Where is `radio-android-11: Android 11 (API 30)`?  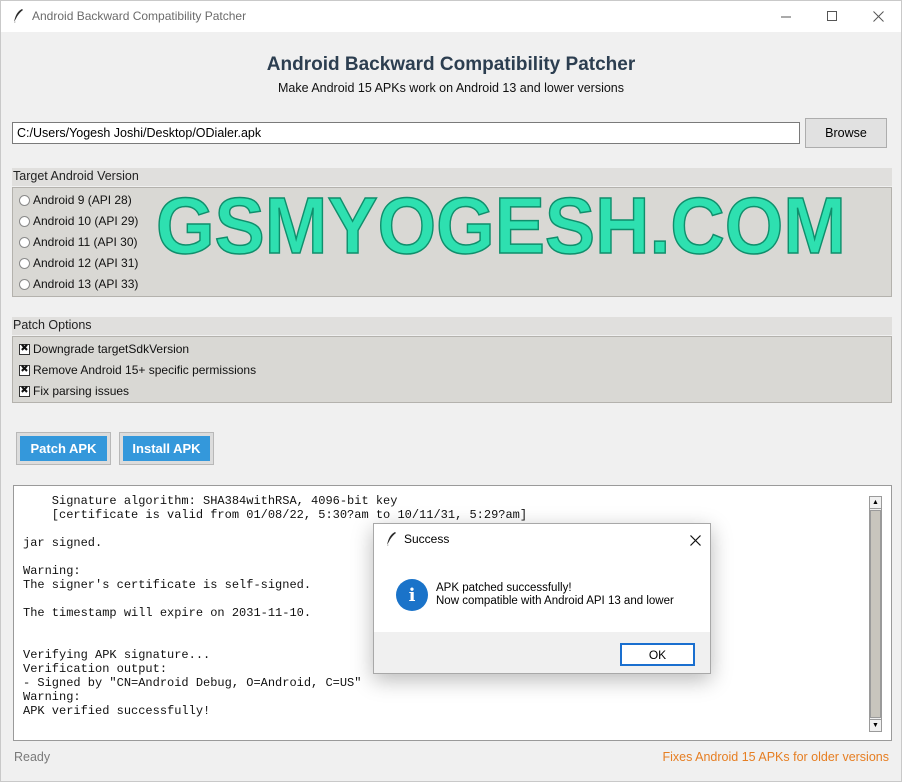
radio-android-11: Android 11 (API 30) is located at coordinates (78, 242).